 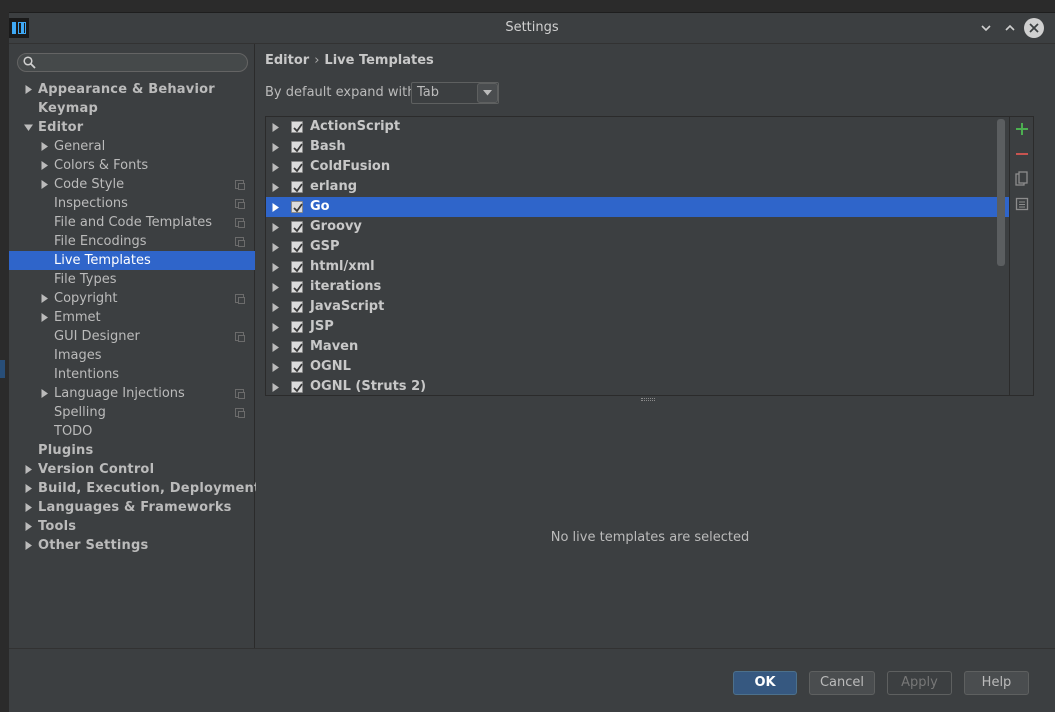 What do you see at coordinates (132, 203) in the screenshot?
I see `sidebar-item-inspections: Inspections` at bounding box center [132, 203].